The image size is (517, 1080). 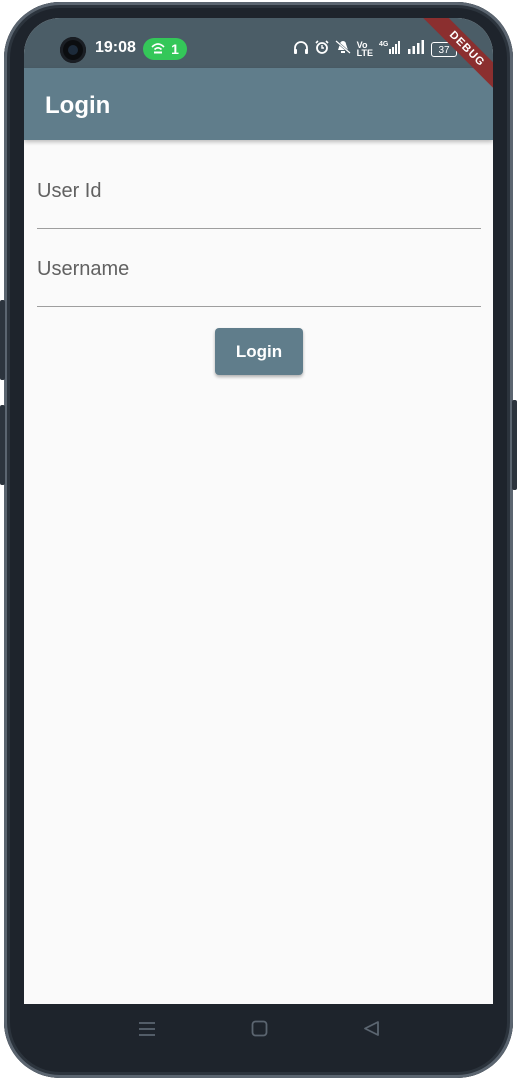 I want to click on hotspot-badge: 1, so click(x=165, y=49).